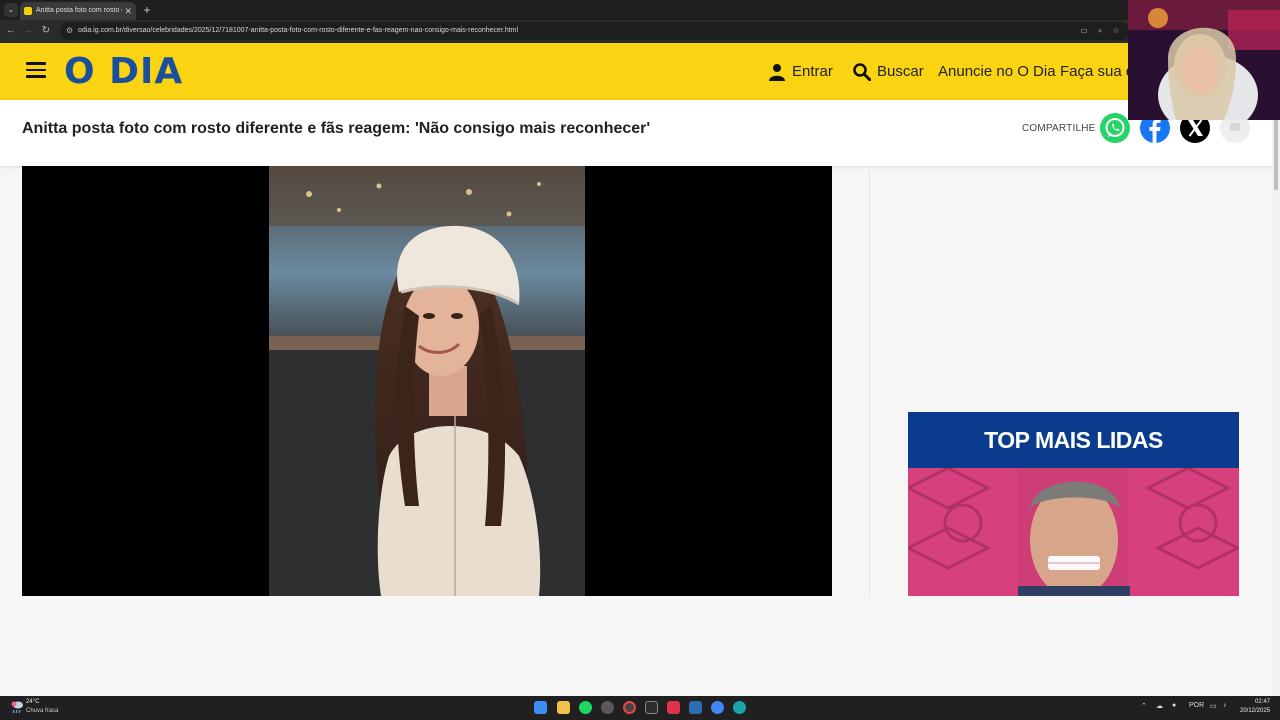 The height and width of the screenshot is (720, 1280). What do you see at coordinates (1262, 702) in the screenshot?
I see `clock-time: 02:47` at bounding box center [1262, 702].